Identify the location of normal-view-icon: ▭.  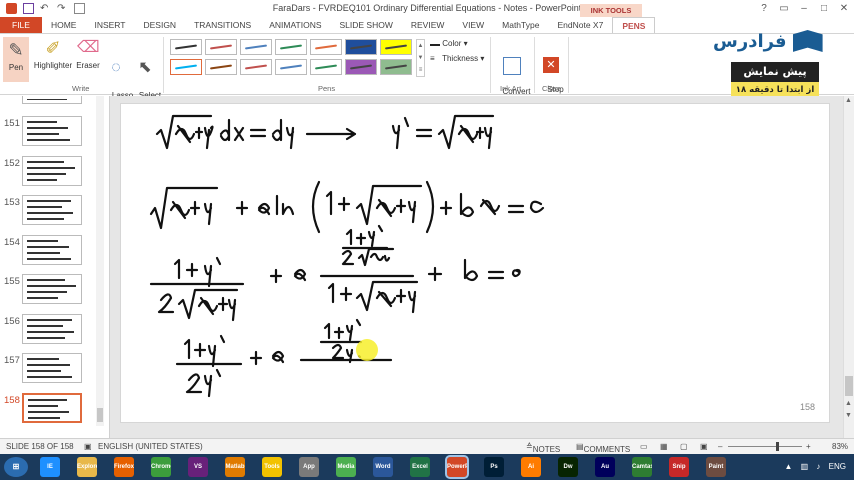
(644, 446).